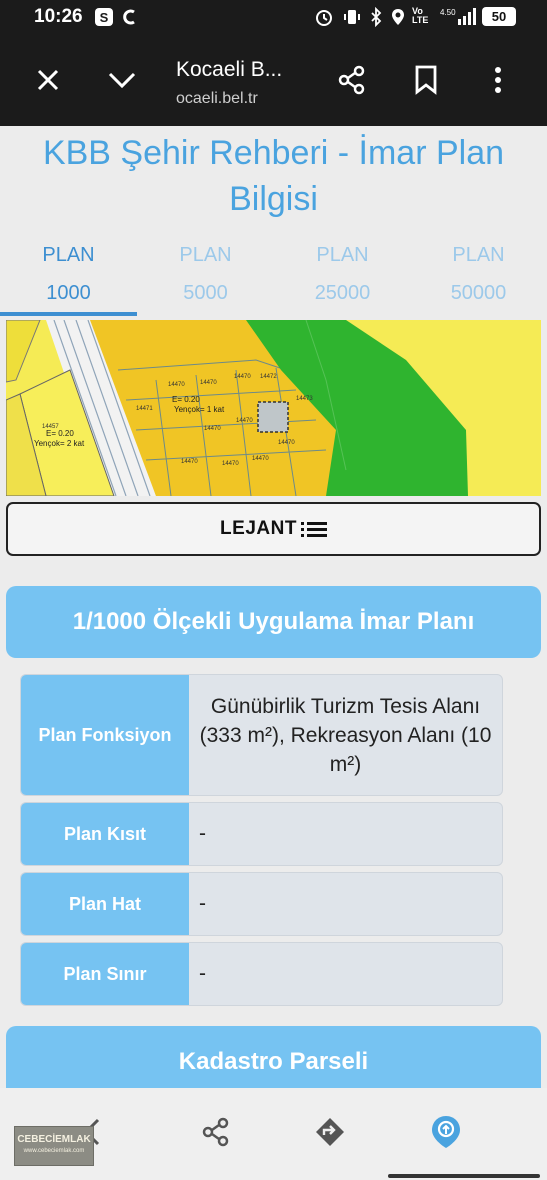 The height and width of the screenshot is (1180, 547). Describe the element at coordinates (342, 293) in the screenshot. I see `tab-label-line2: 25000` at that location.